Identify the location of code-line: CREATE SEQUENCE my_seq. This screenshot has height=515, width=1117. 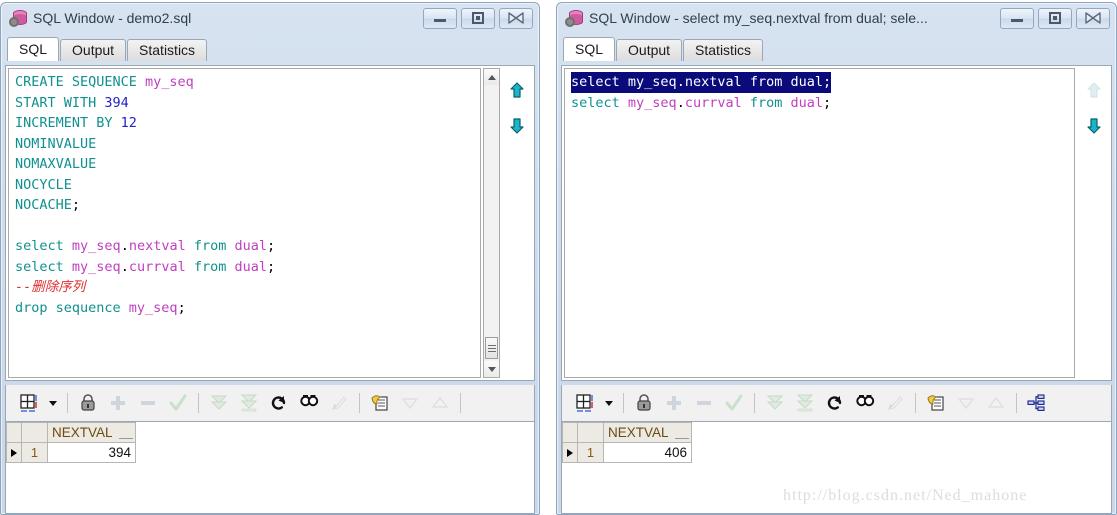
(247, 82).